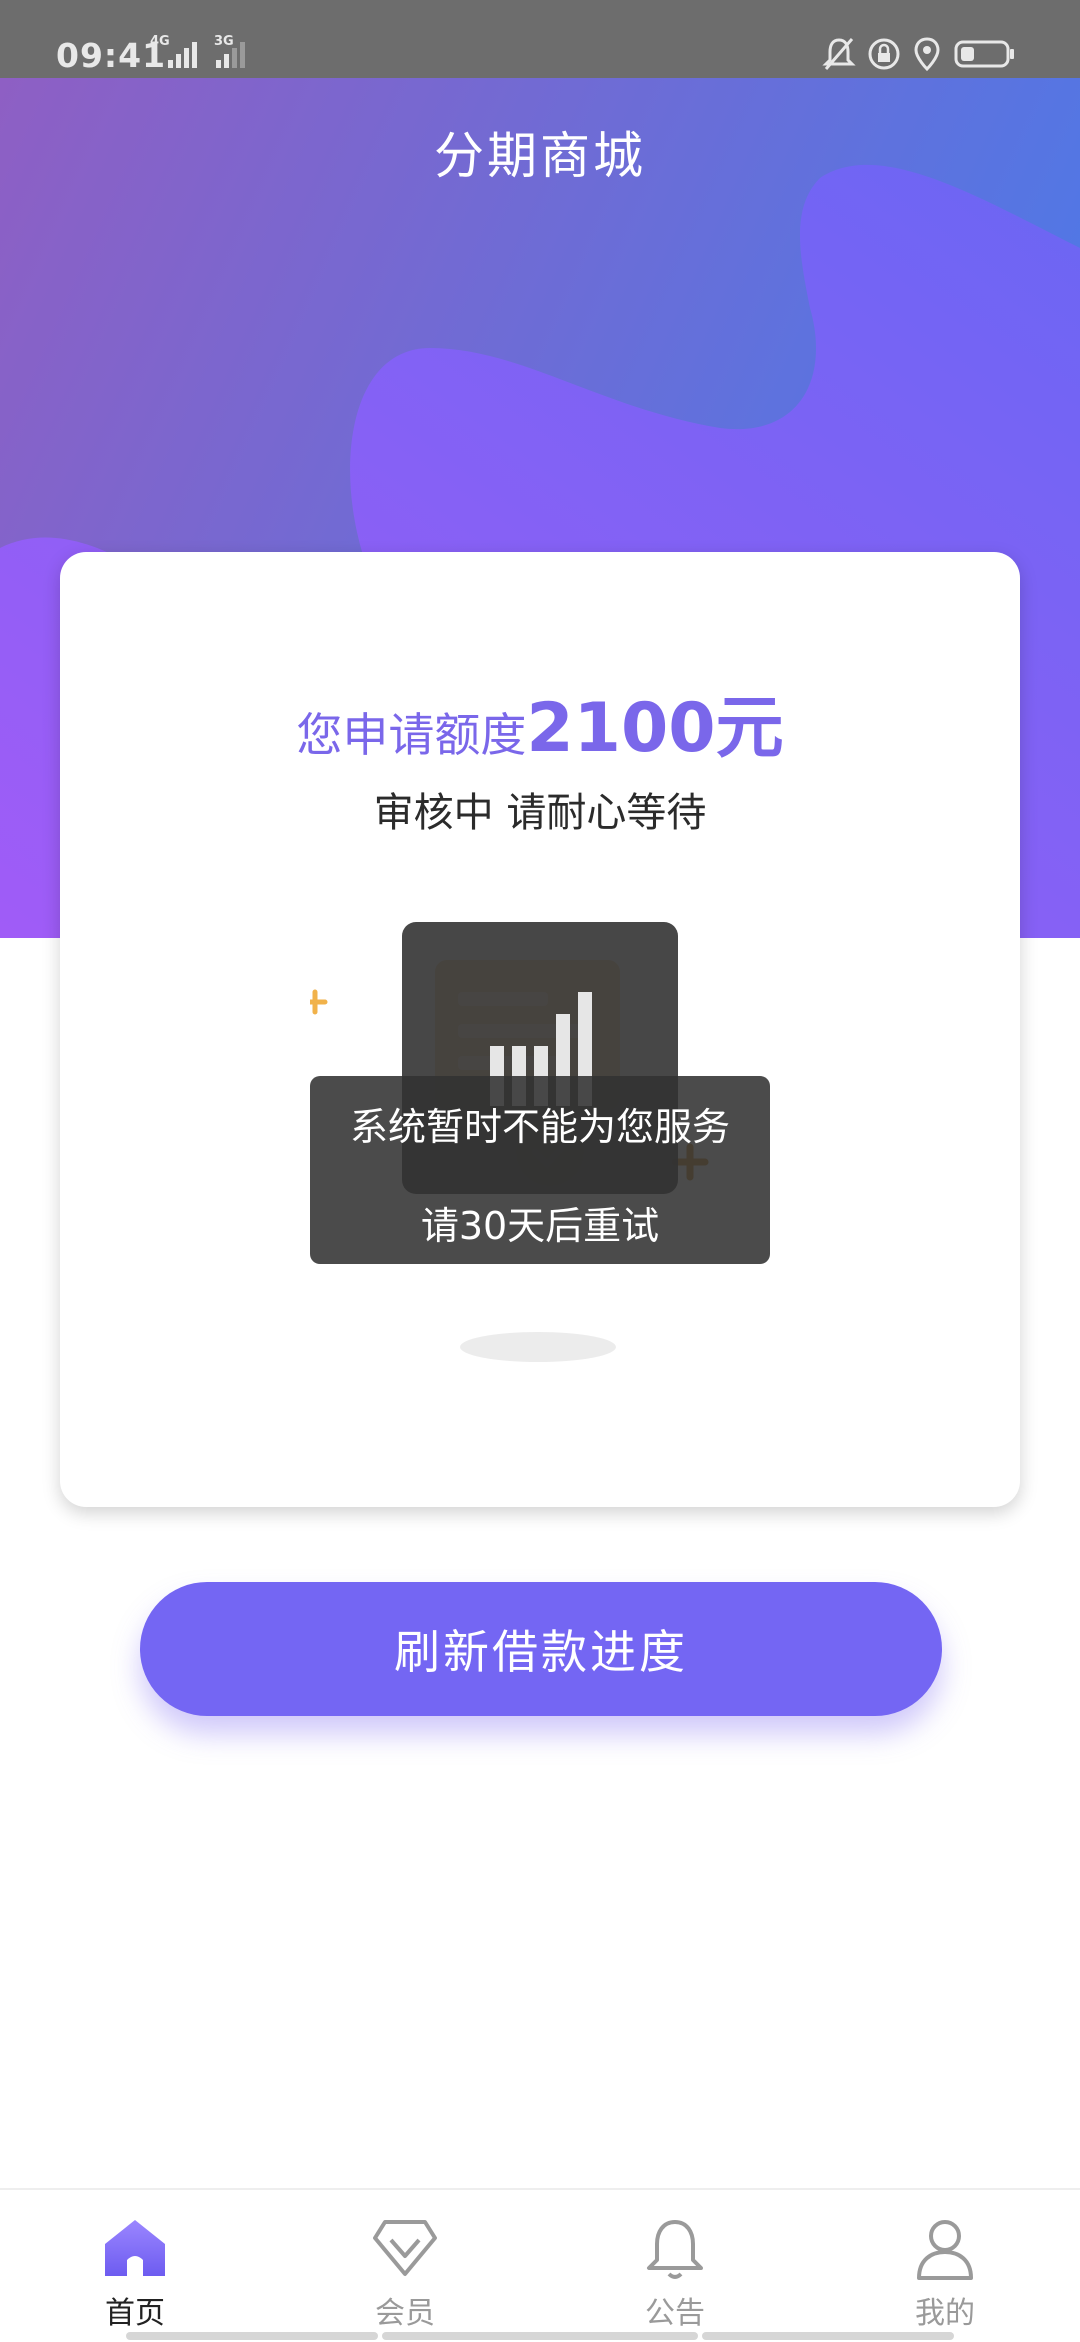 This screenshot has height=2342, width=1080. What do you see at coordinates (927, 54) in the screenshot?
I see `location-icon` at bounding box center [927, 54].